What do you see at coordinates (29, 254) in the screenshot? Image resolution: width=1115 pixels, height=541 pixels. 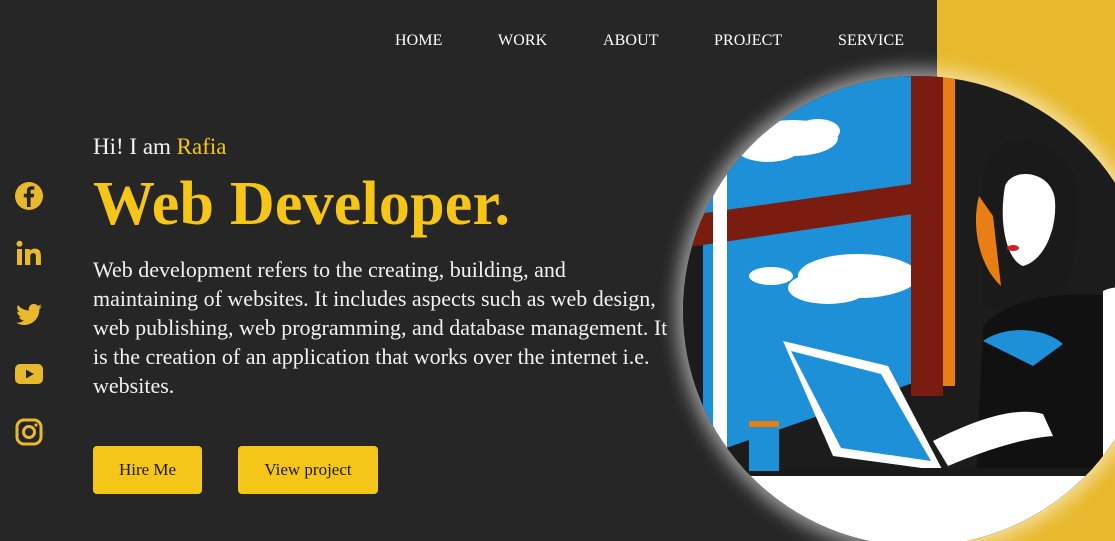 I see `linkedin-icon` at bounding box center [29, 254].